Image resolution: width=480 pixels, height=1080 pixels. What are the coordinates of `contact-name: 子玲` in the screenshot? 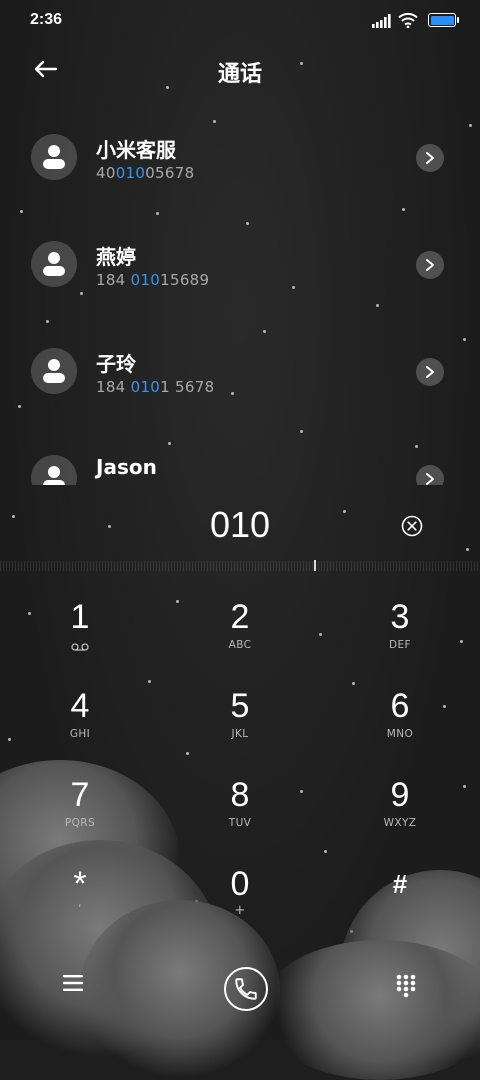 It's located at (116, 364).